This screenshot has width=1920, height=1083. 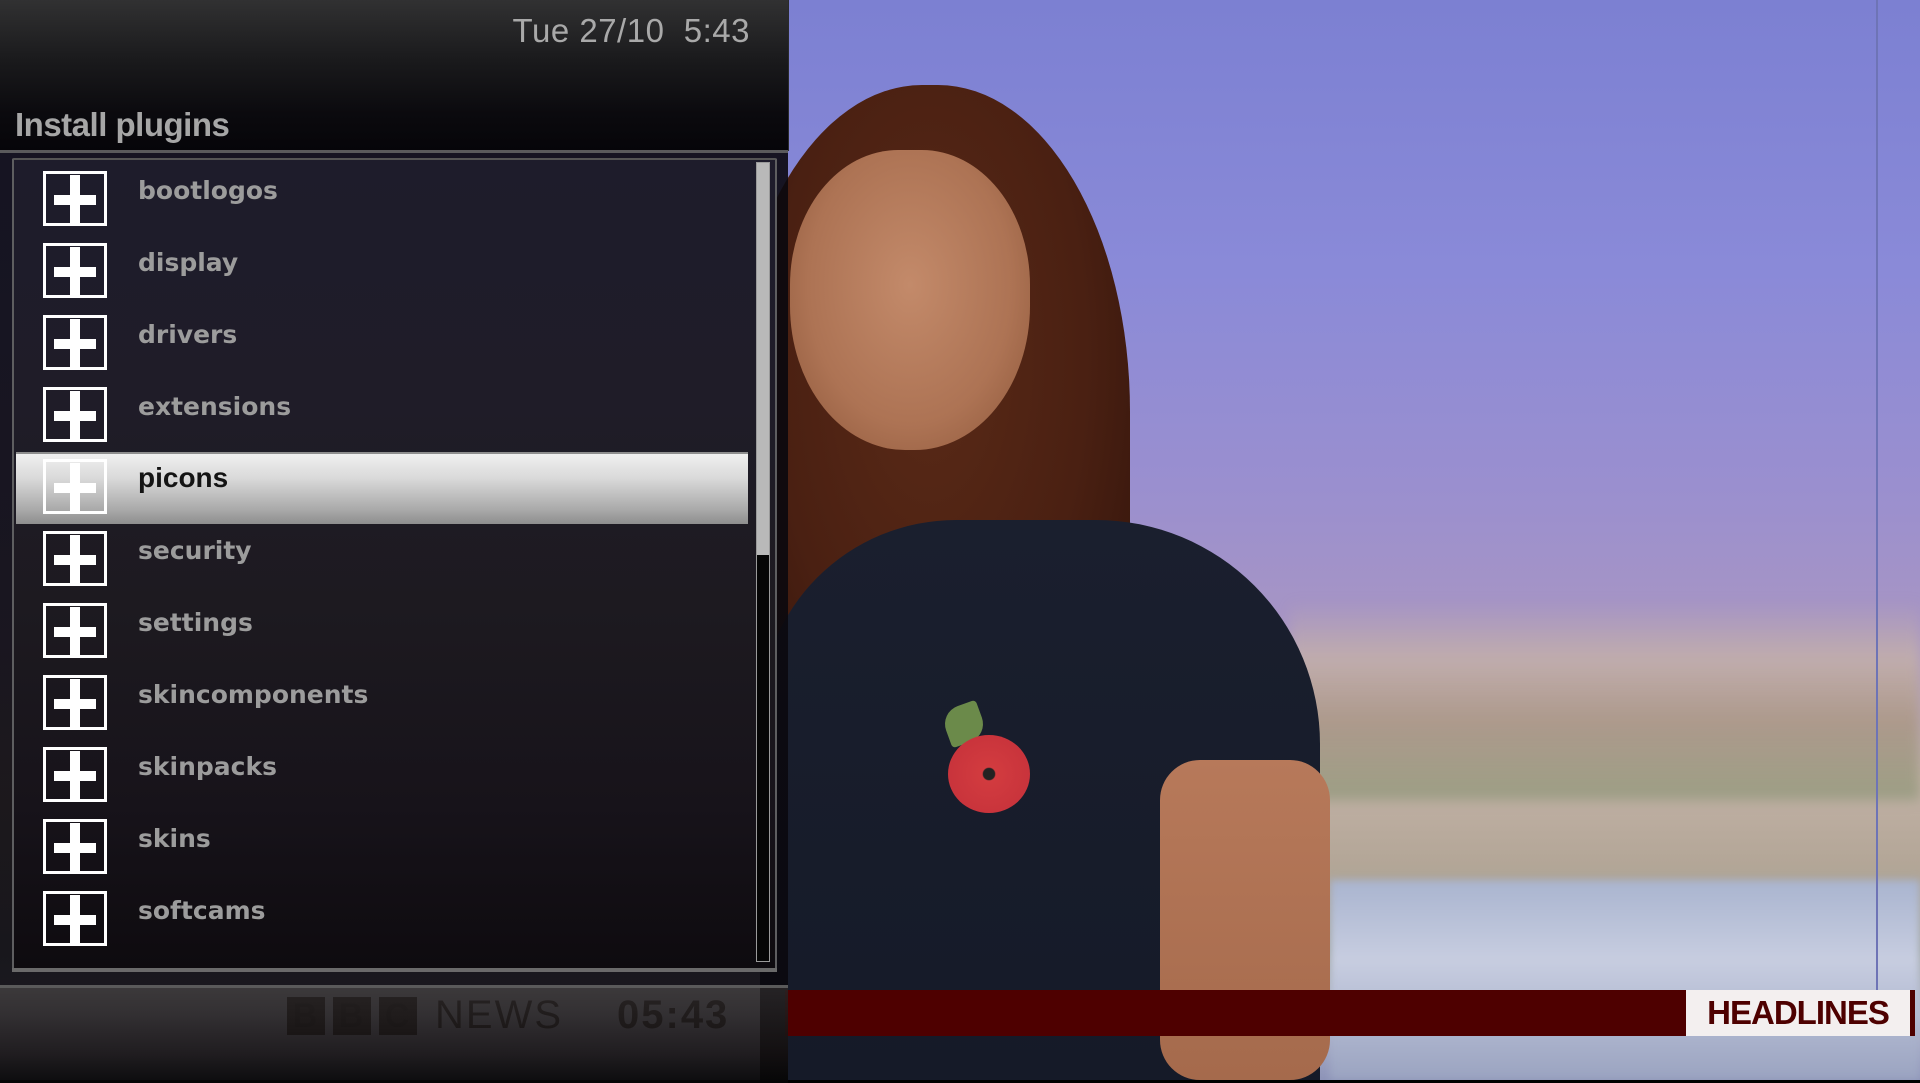 I want to click on list-item-label: display, so click(x=188, y=262).